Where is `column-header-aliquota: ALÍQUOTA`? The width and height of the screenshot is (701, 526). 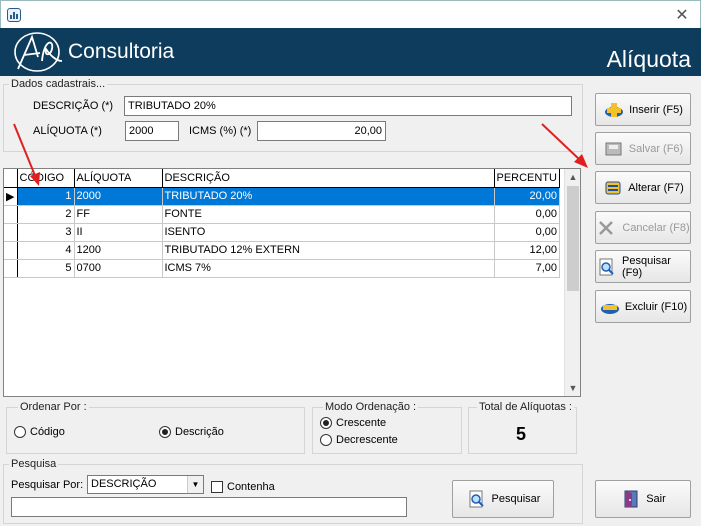
column-header-aliquota: ALÍQUOTA is located at coordinates (118, 178).